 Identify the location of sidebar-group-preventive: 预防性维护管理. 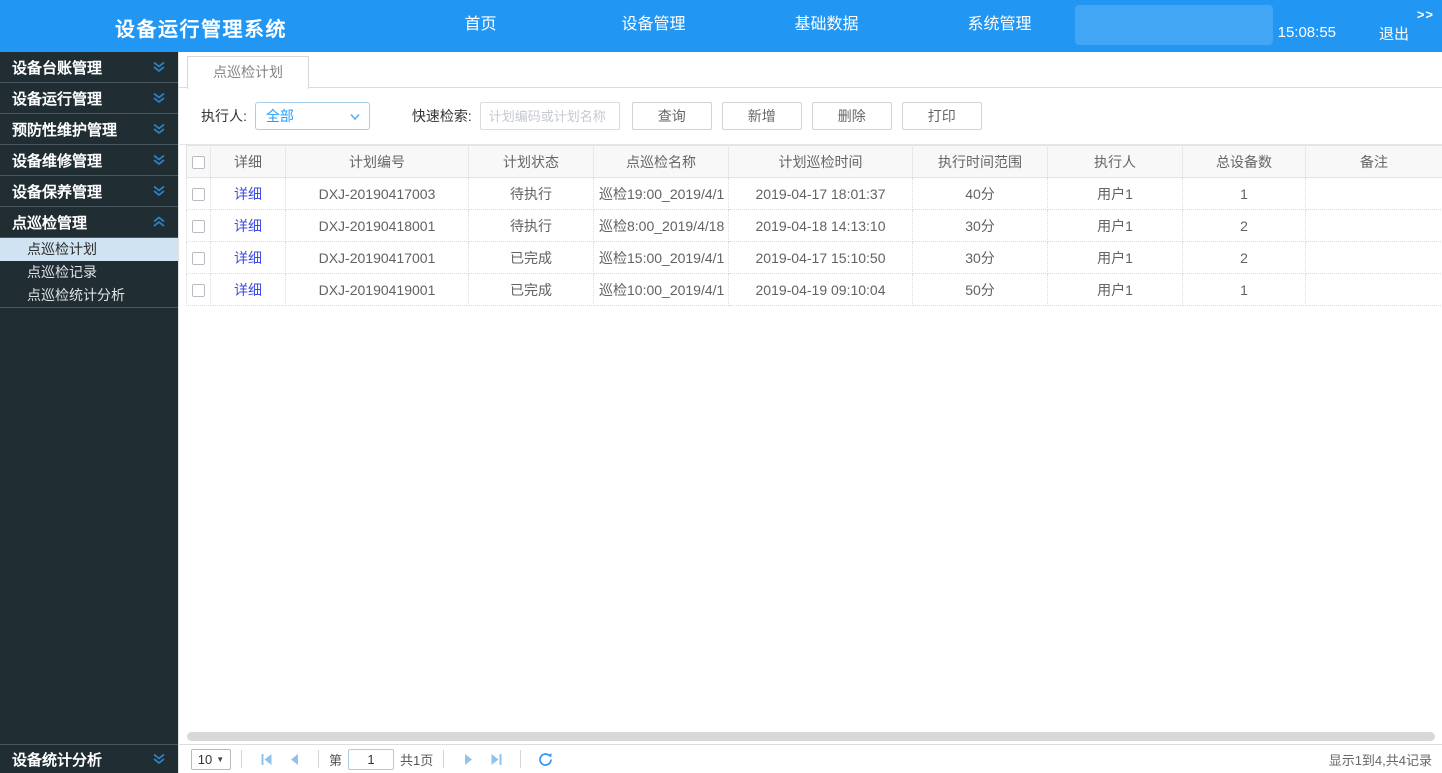
(89, 129).